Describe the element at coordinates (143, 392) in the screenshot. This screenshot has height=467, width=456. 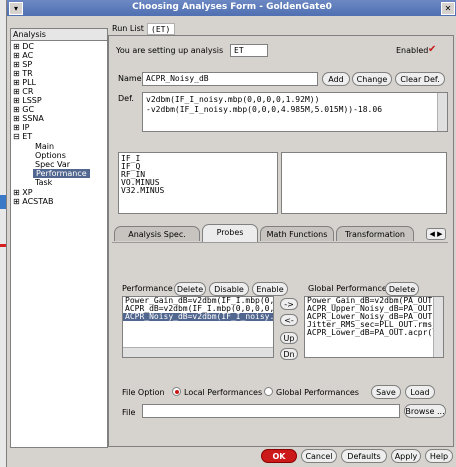
I see `file-option-label: File Option` at that location.